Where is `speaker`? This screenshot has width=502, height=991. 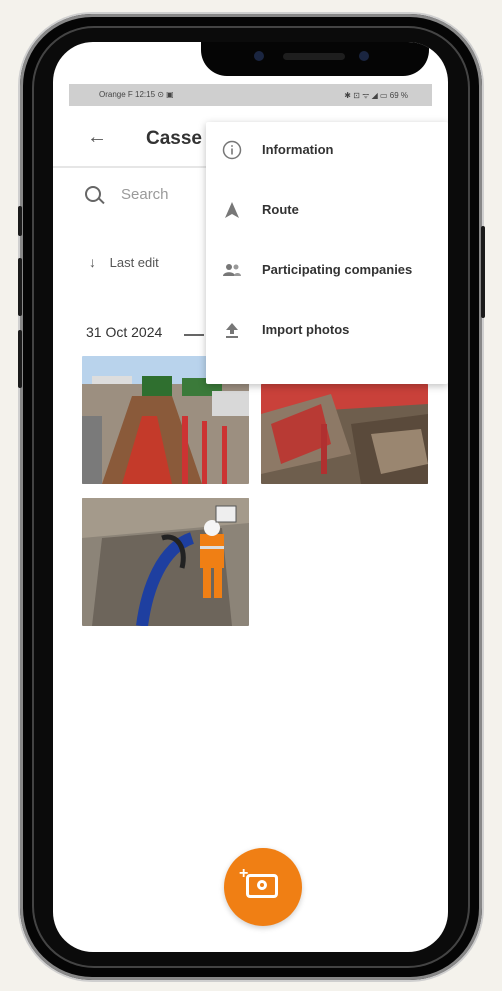 speaker is located at coordinates (314, 56).